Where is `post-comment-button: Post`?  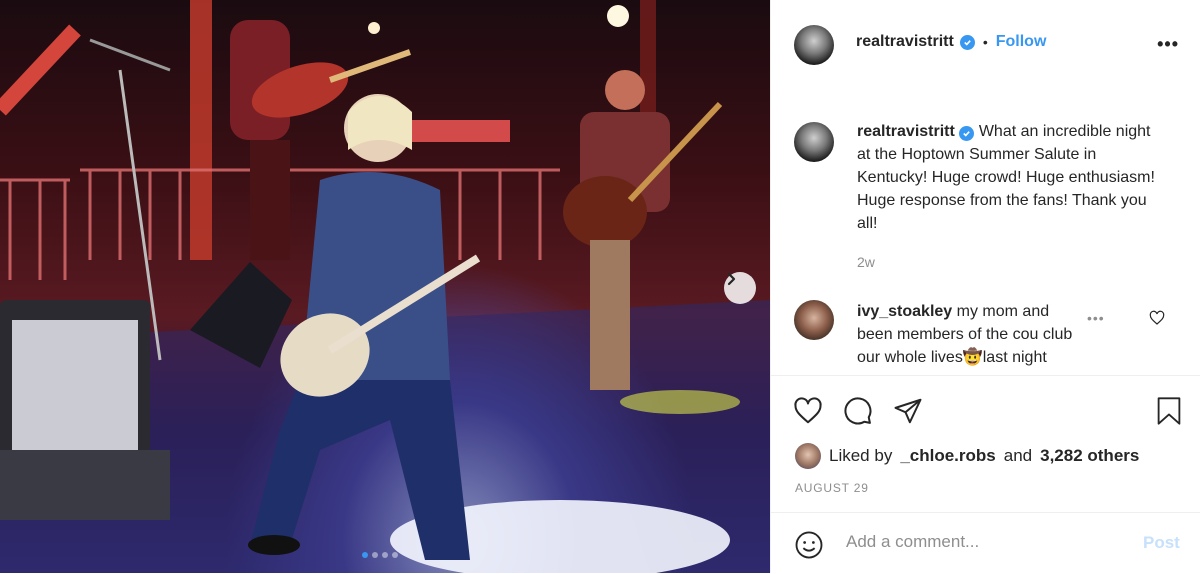
post-comment-button: Post is located at coordinates (1161, 543).